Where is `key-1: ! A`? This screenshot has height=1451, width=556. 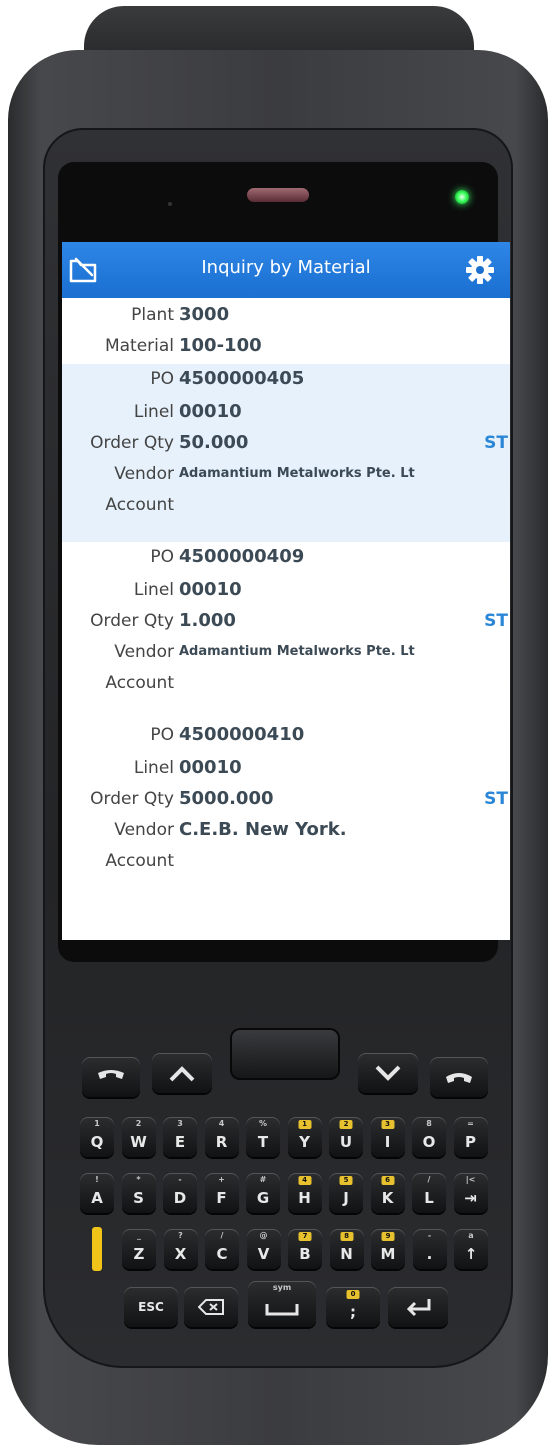
key-1: ! A is located at coordinates (97, 1193).